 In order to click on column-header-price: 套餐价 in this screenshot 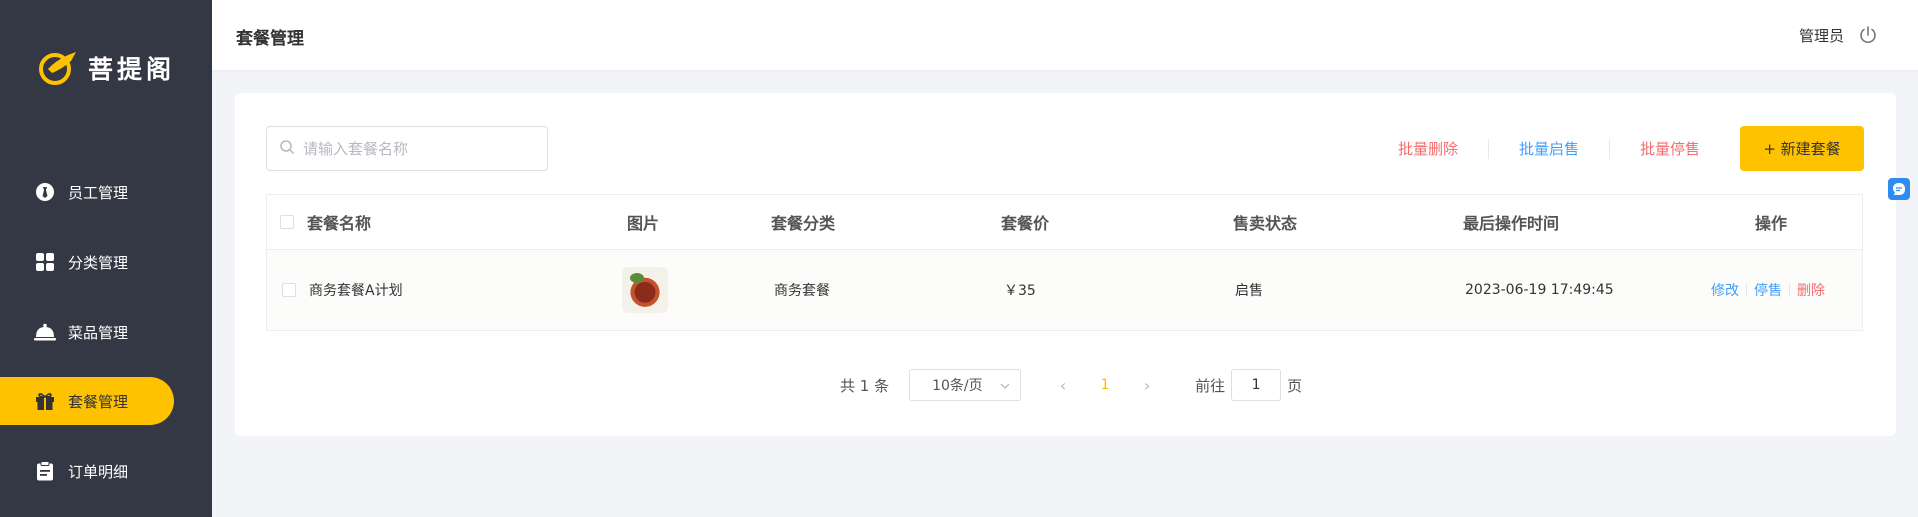, I will do `click(1025, 223)`.